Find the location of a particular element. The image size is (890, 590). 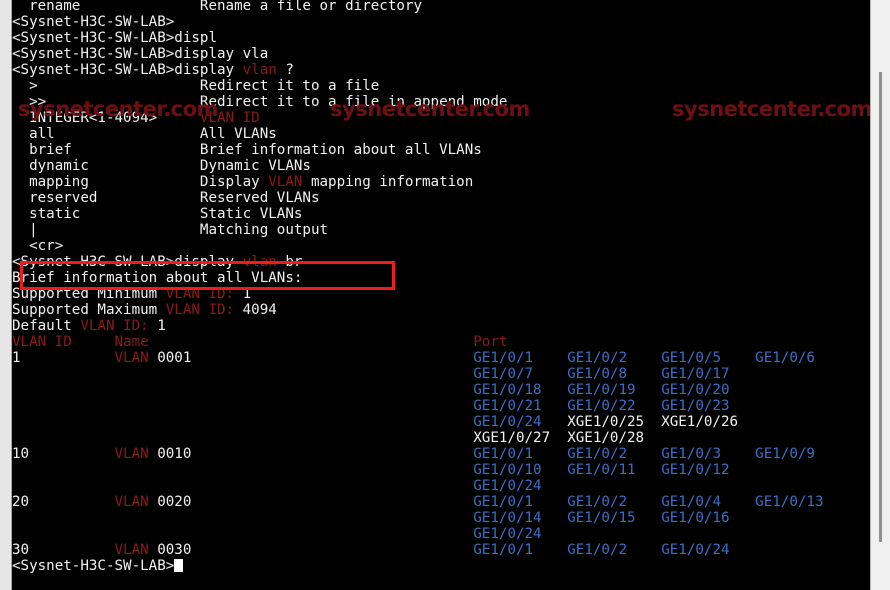

left-gutter is located at coordinates (6, 295).